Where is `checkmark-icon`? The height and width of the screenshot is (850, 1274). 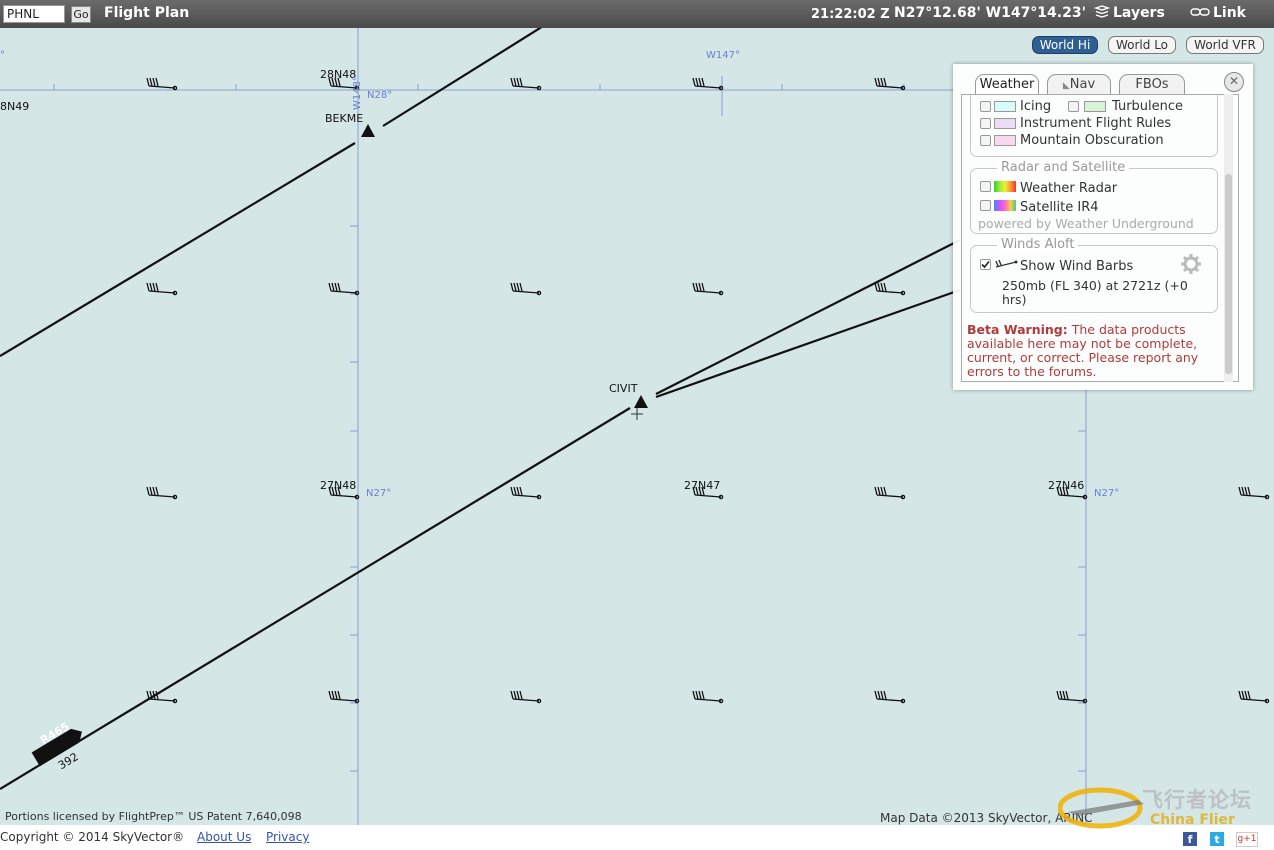
checkmark-icon is located at coordinates (985, 264).